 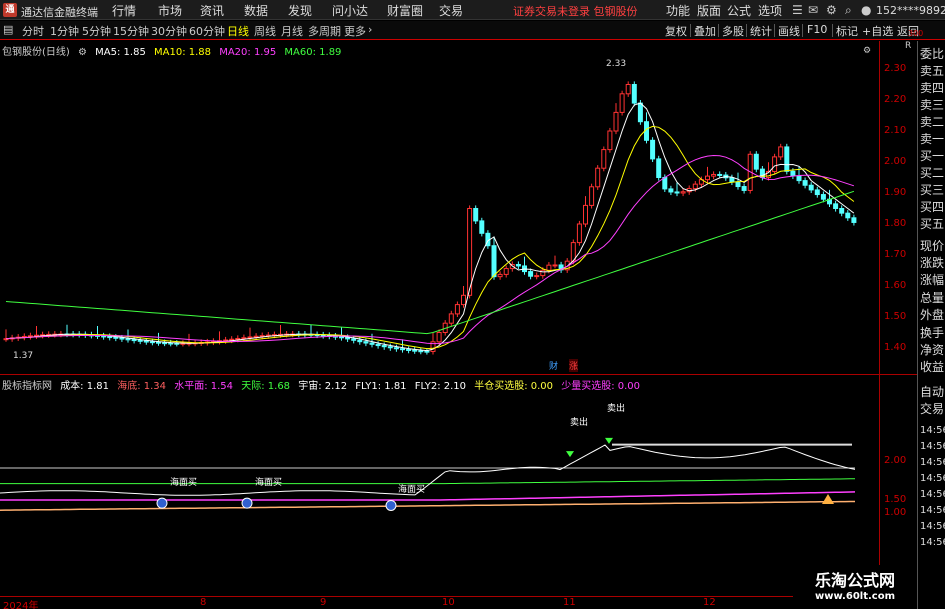 What do you see at coordinates (184, 483) in the screenshot?
I see `buy-signal-label-1: 海面买` at bounding box center [184, 483].